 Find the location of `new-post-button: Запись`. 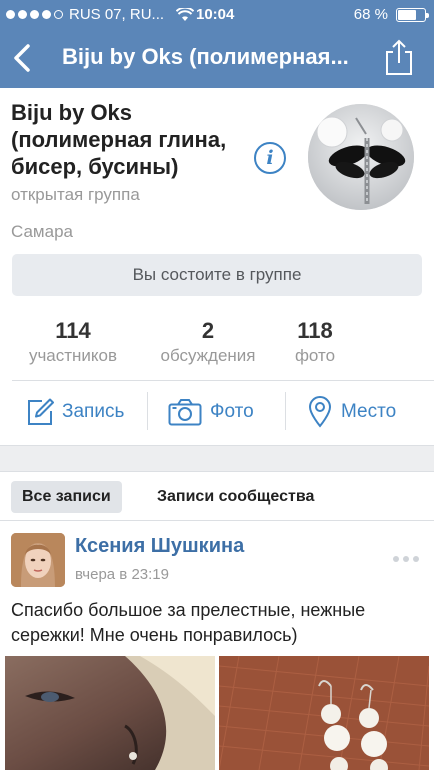

new-post-button: Запись is located at coordinates (75, 412).